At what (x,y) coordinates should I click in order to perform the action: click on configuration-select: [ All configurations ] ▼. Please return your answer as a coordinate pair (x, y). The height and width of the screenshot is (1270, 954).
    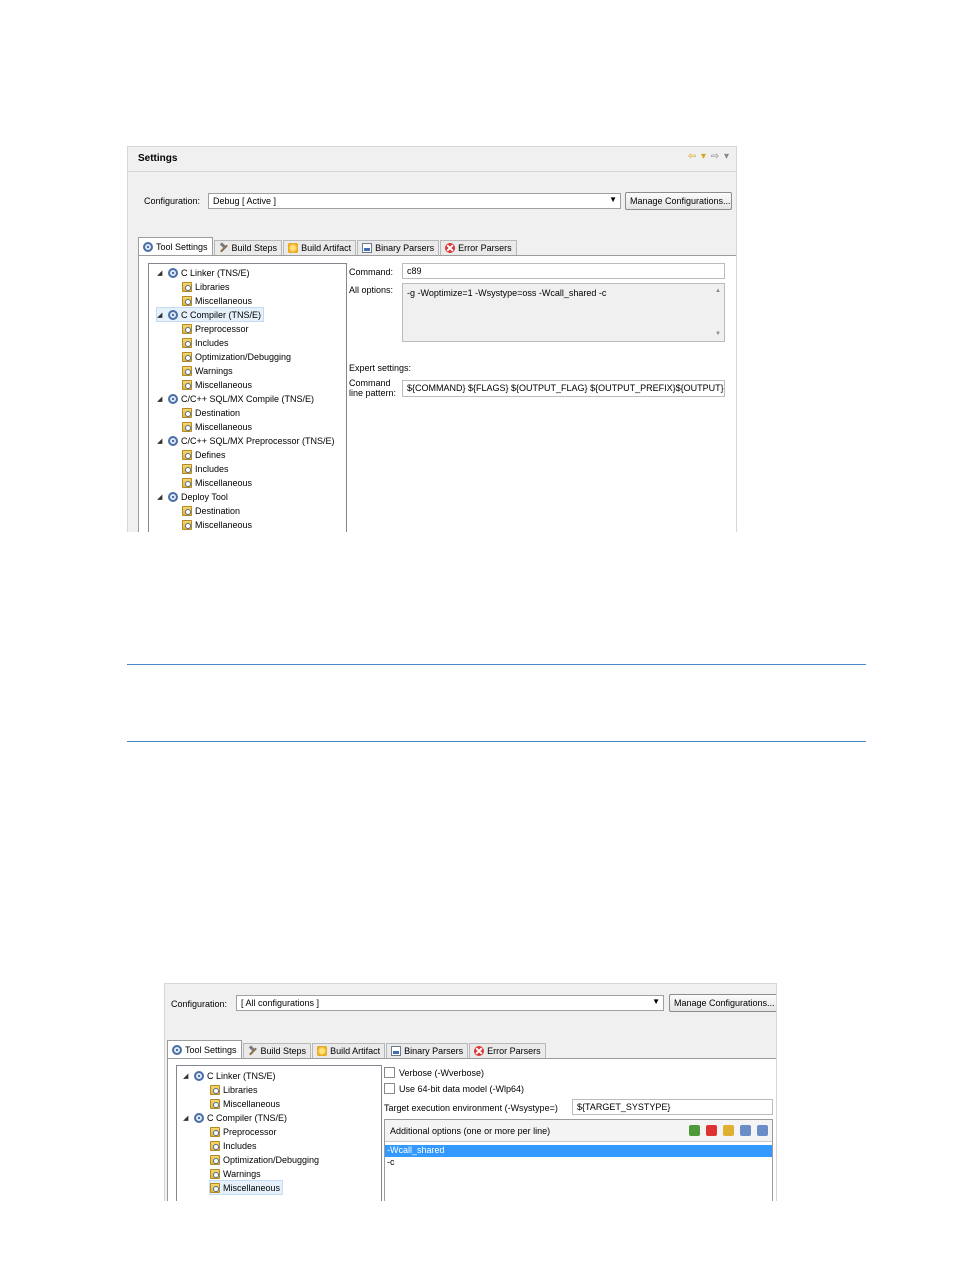
    Looking at the image, I should click on (450, 1003).